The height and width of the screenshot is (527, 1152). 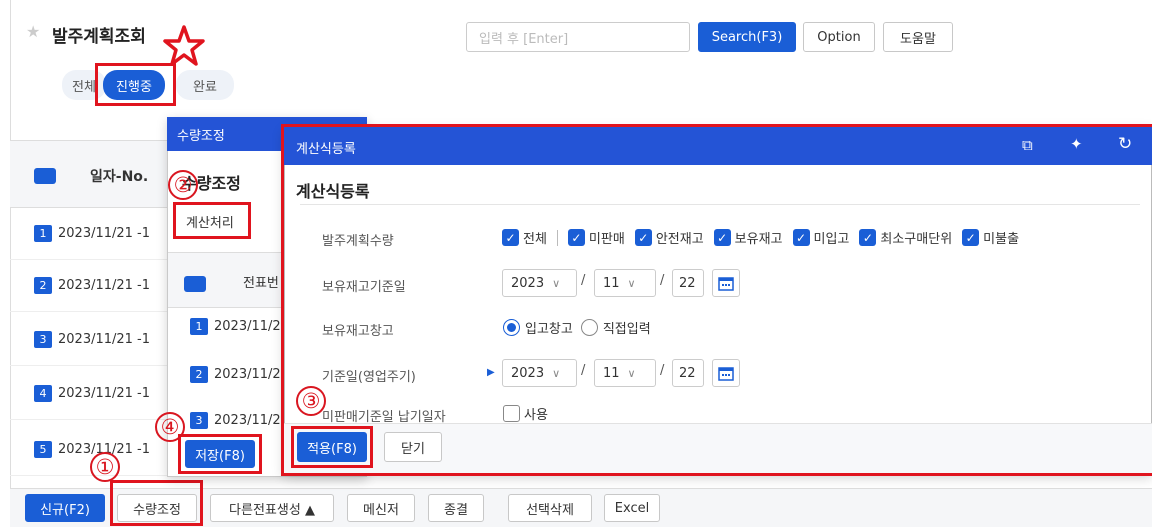 What do you see at coordinates (839, 37) in the screenshot?
I see `option-button: Option` at bounding box center [839, 37].